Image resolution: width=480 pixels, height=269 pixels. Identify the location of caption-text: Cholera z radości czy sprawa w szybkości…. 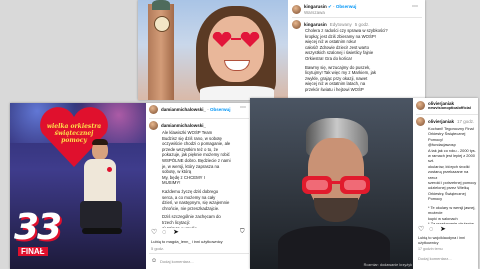
(364, 64).